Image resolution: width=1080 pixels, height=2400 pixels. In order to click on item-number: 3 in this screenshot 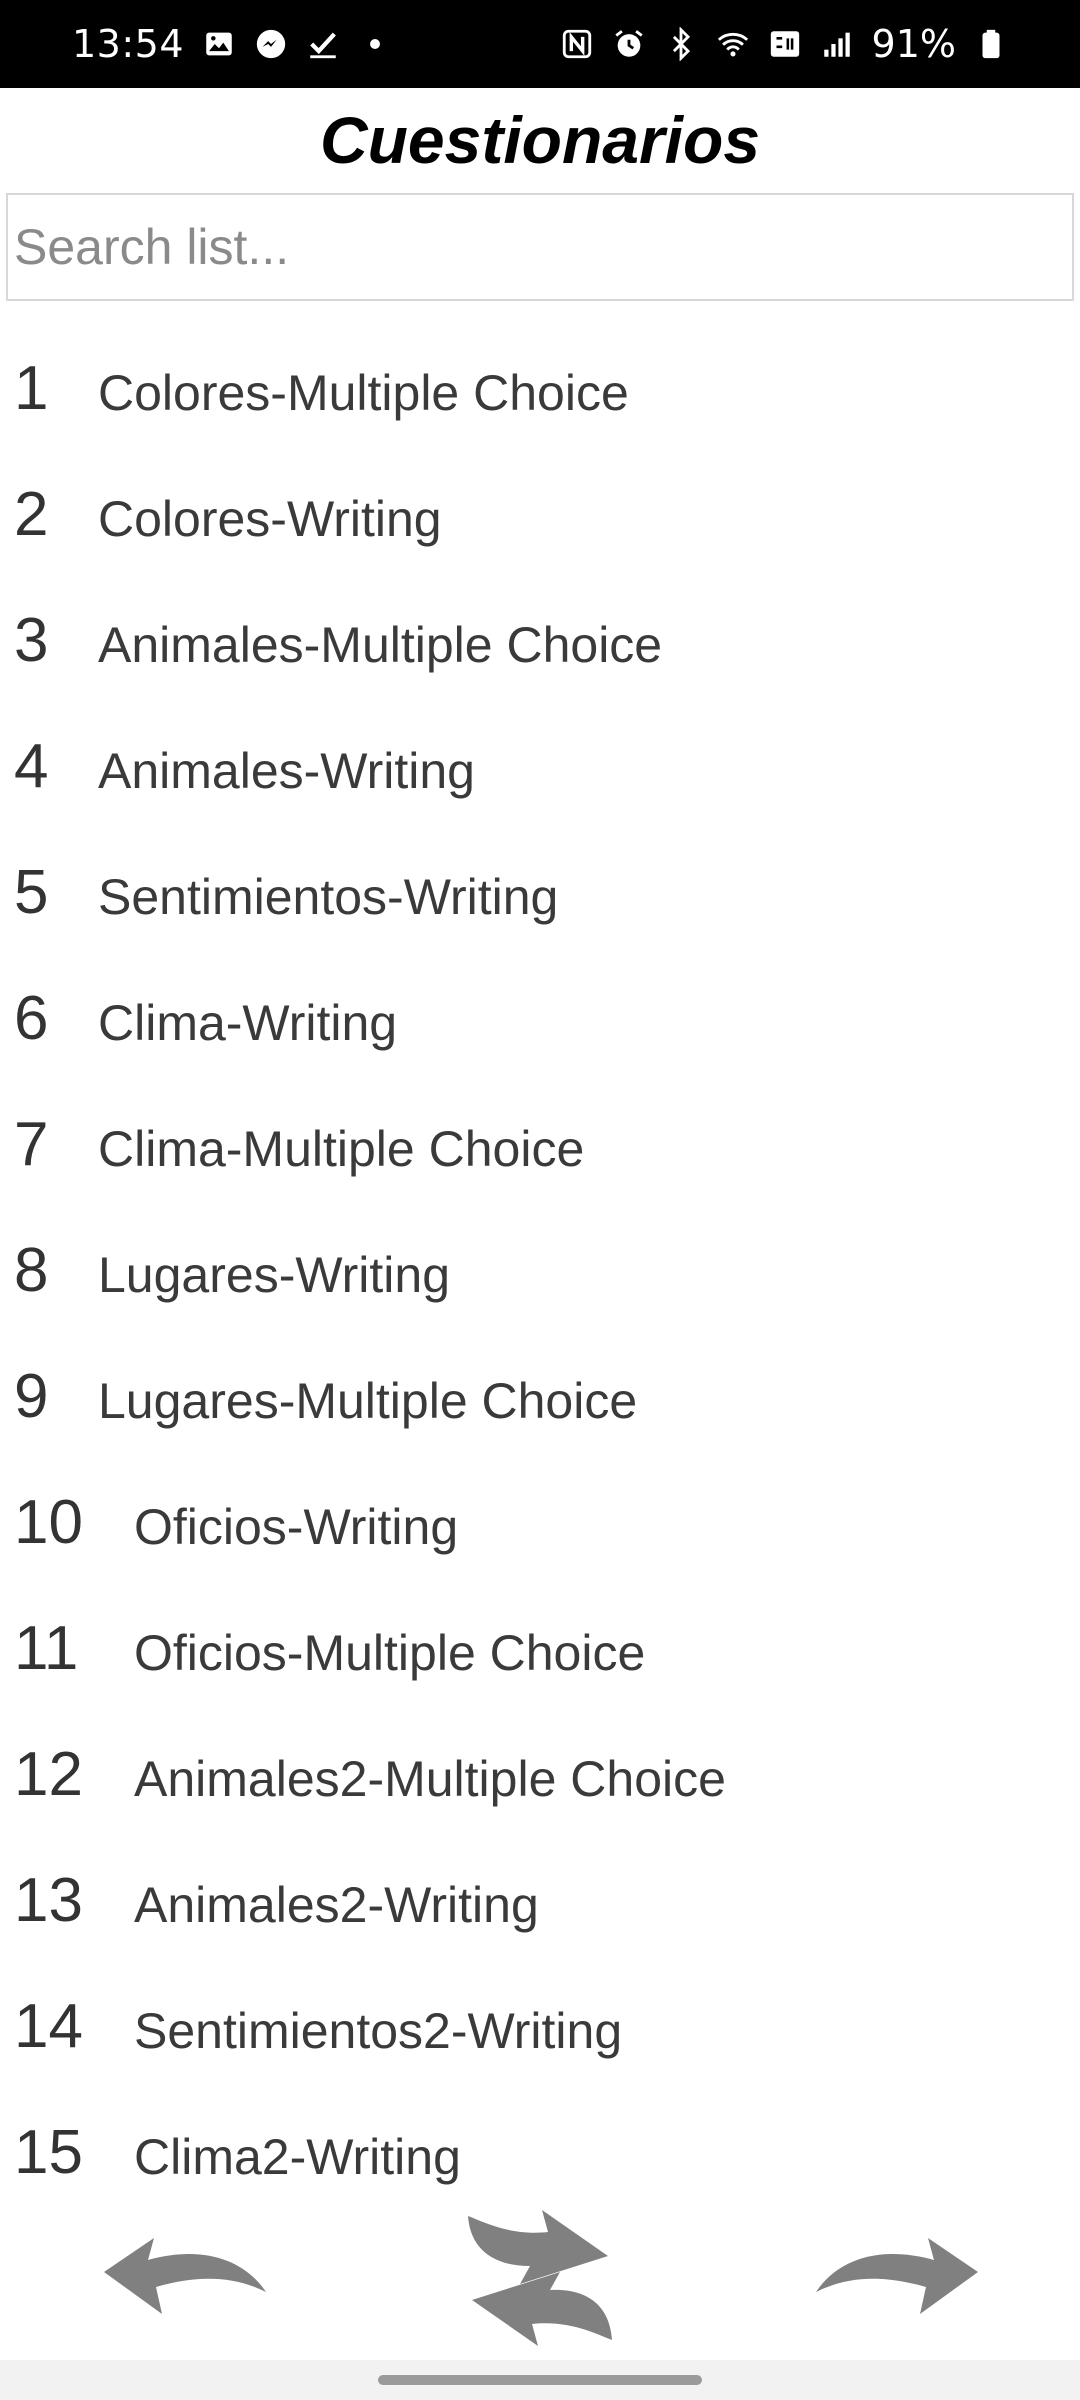, I will do `click(31, 640)`.